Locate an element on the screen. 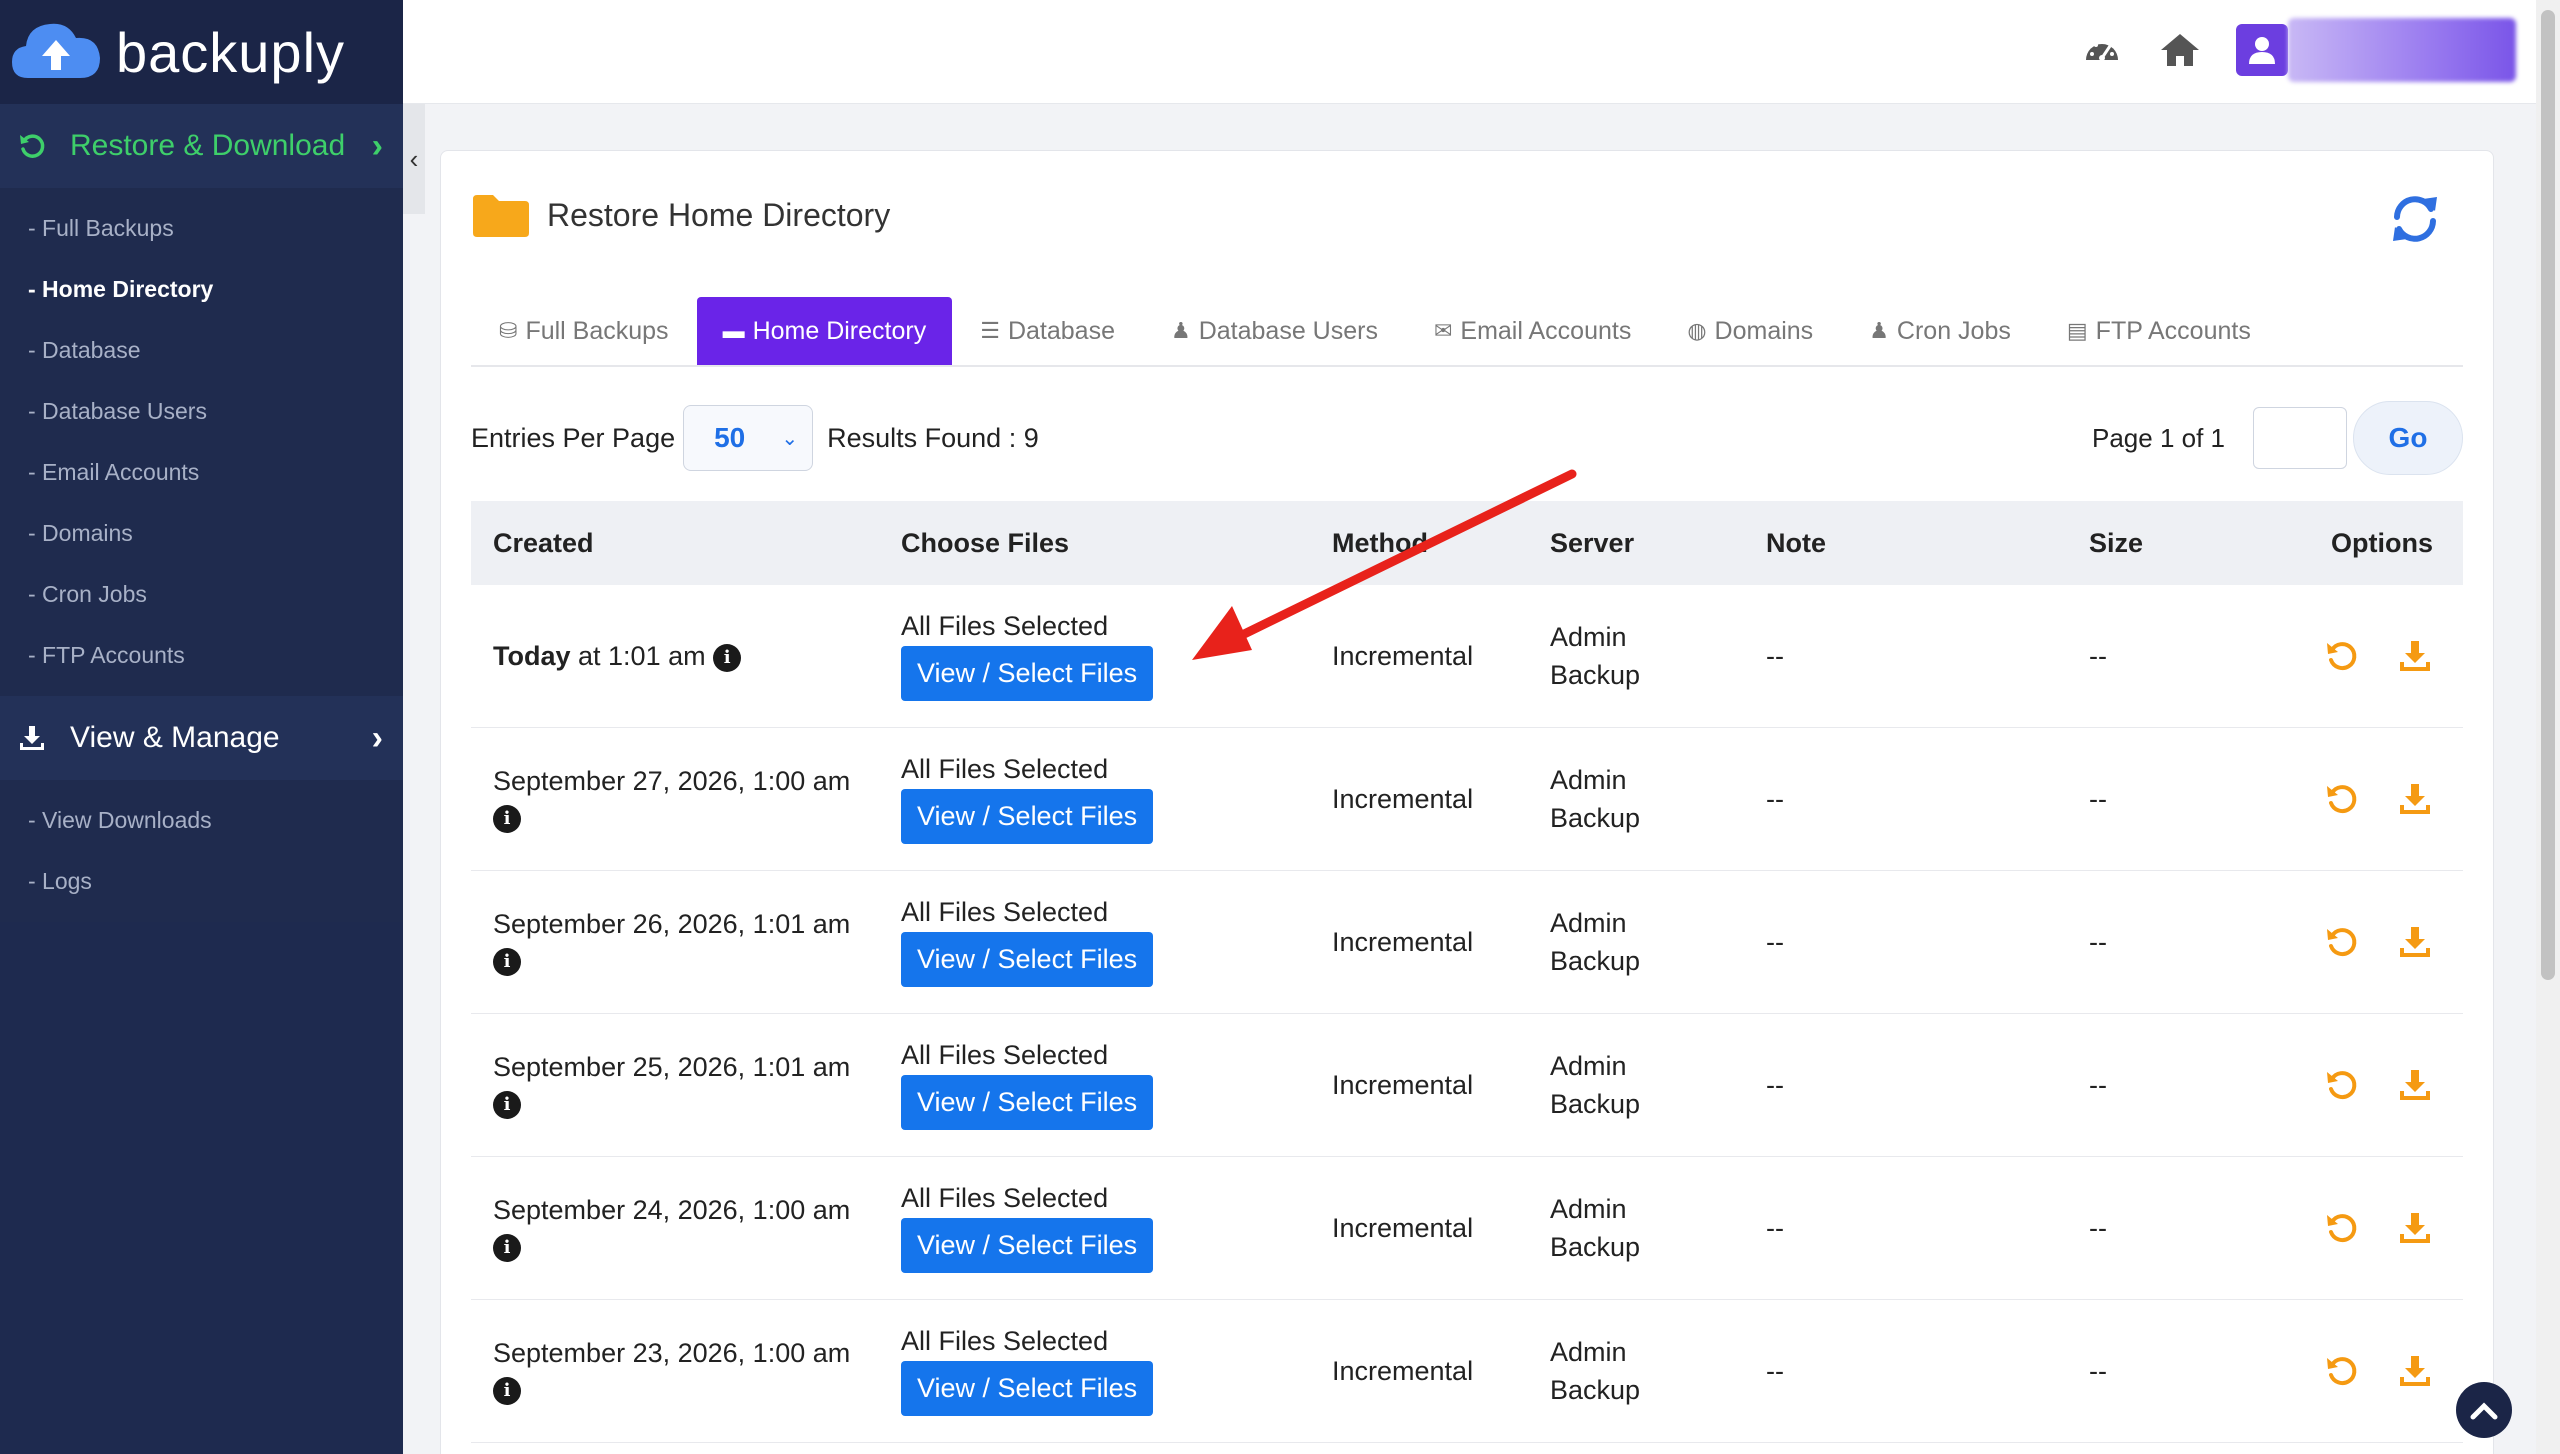 This screenshot has height=1454, width=2560. chevron-down-icon: ⌄ is located at coordinates (790, 438).